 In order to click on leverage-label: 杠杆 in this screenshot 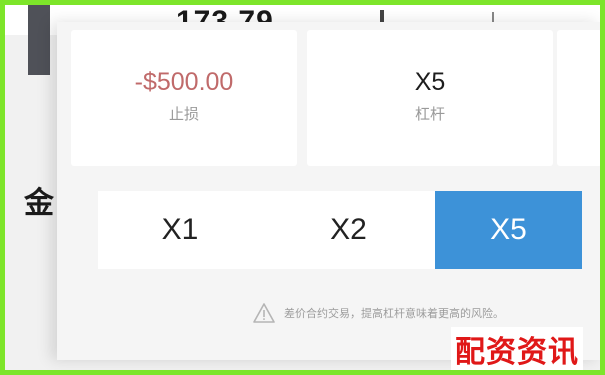, I will do `click(429, 114)`.